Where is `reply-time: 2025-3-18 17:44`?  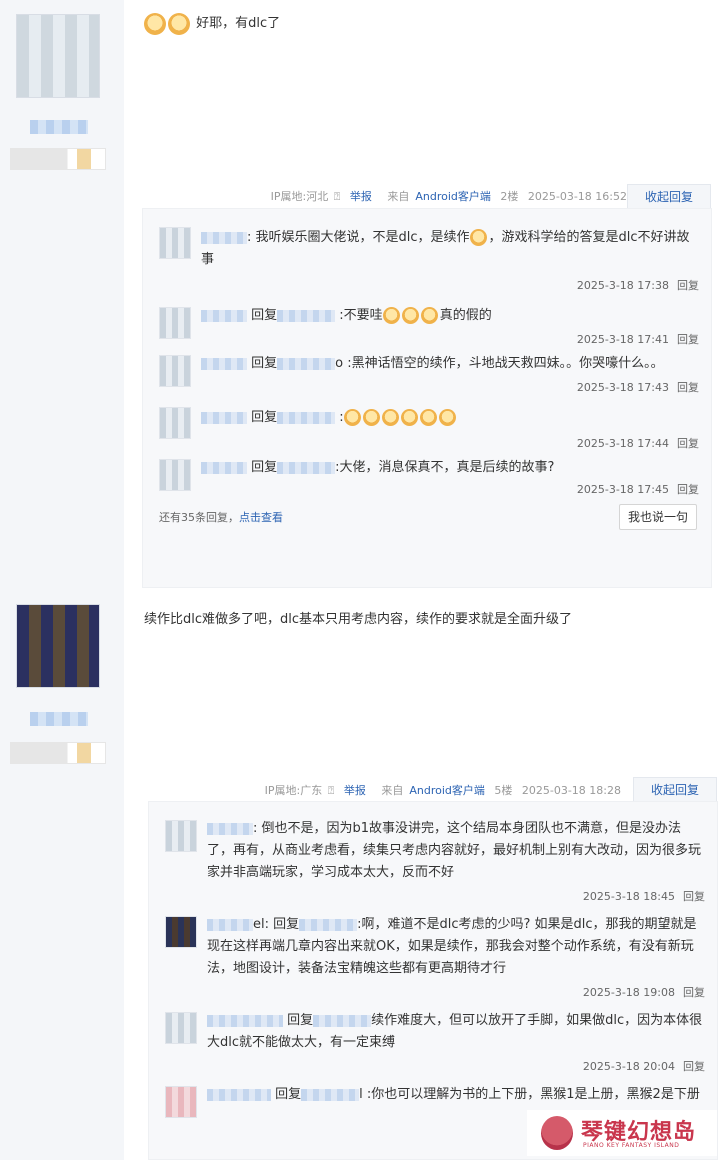 reply-time: 2025-3-18 17:44 is located at coordinates (622, 443).